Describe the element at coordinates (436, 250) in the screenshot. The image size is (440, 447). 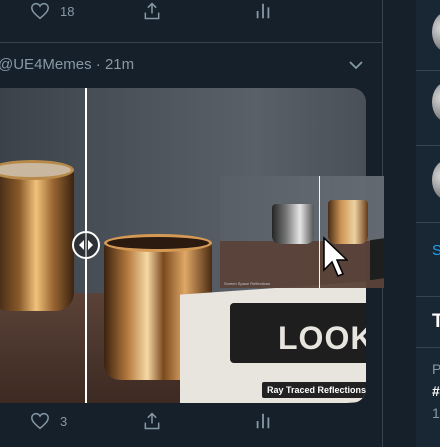
I see `show-more-link: S` at that location.